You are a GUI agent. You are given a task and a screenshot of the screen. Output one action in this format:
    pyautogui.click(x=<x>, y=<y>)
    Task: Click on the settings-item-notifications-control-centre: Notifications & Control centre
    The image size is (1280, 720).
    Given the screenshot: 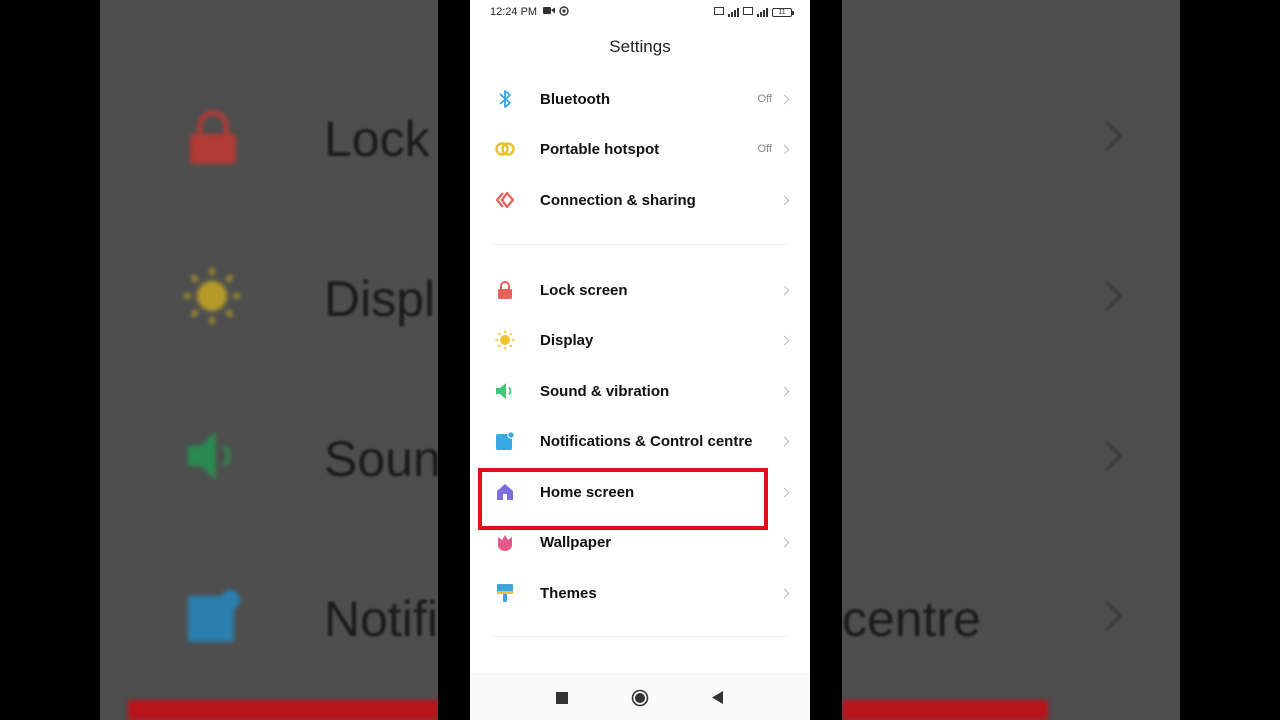 What is the action you would take?
    pyautogui.click(x=640, y=441)
    